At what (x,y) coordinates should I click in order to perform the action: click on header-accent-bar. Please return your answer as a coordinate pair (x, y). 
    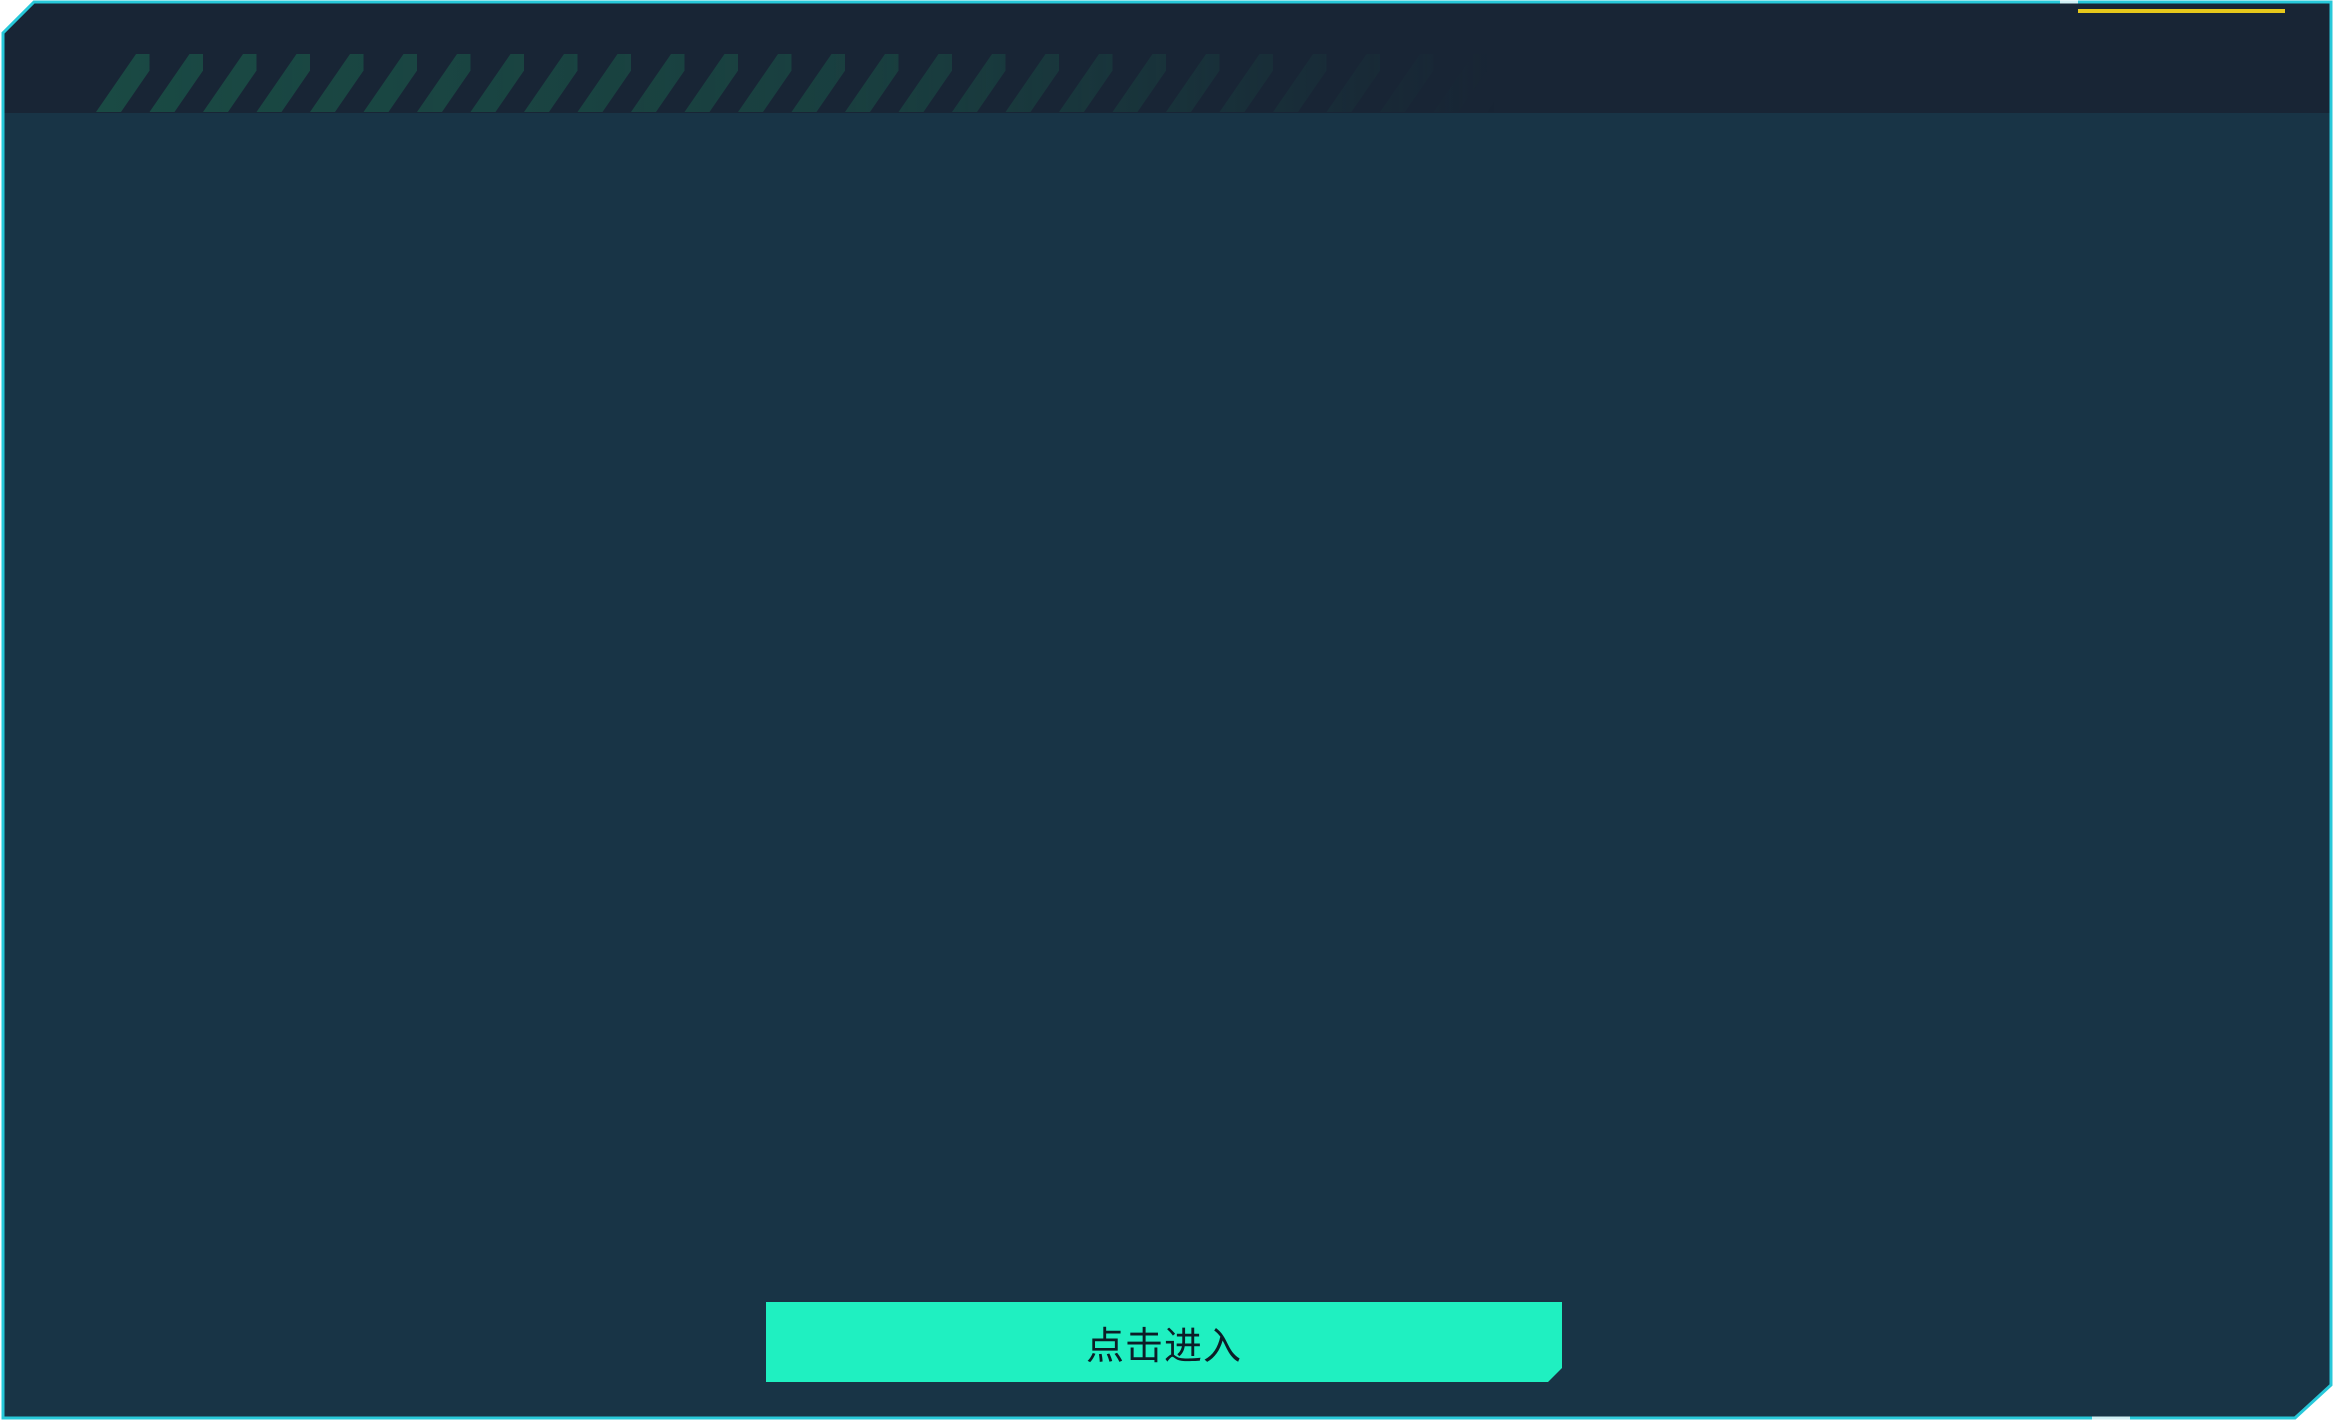
    Looking at the image, I should click on (2181, 6).